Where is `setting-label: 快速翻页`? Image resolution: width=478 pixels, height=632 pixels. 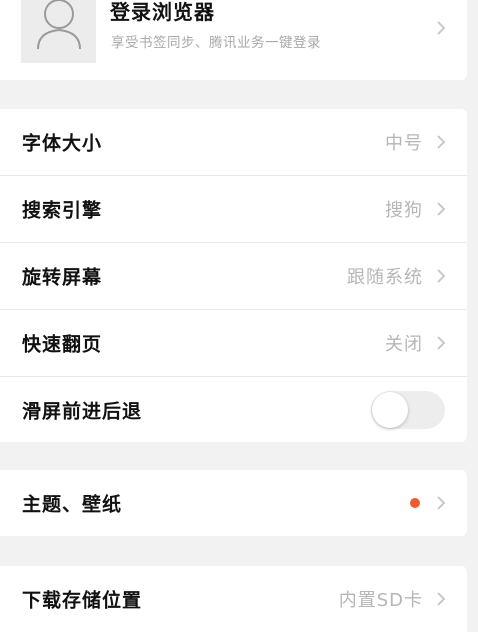 setting-label: 快速翻页 is located at coordinates (62, 344).